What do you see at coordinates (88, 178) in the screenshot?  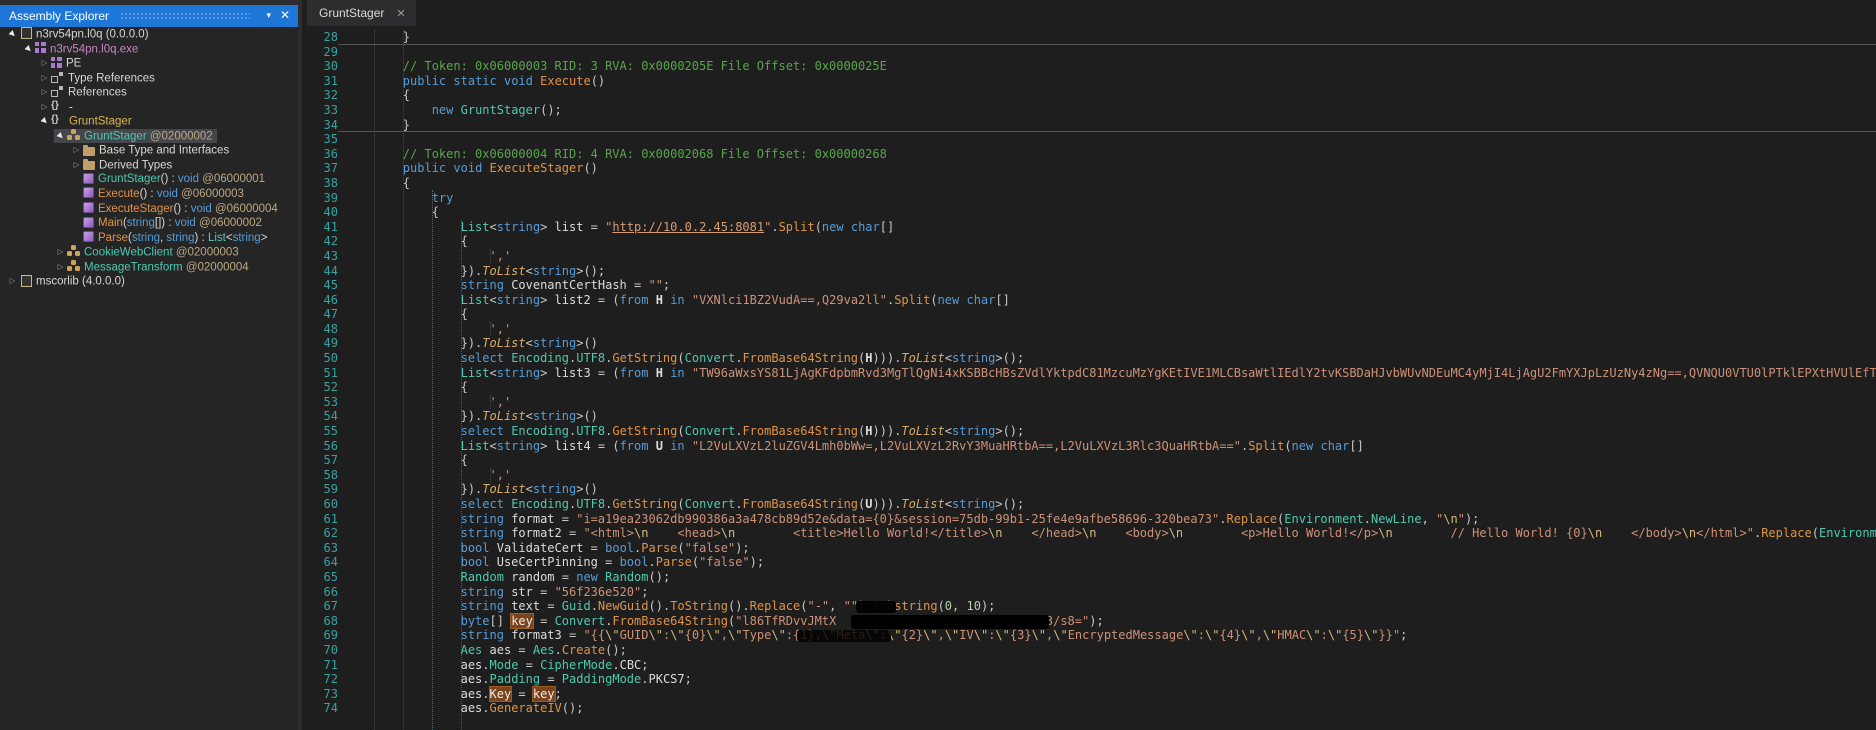 I see `method-icon` at bounding box center [88, 178].